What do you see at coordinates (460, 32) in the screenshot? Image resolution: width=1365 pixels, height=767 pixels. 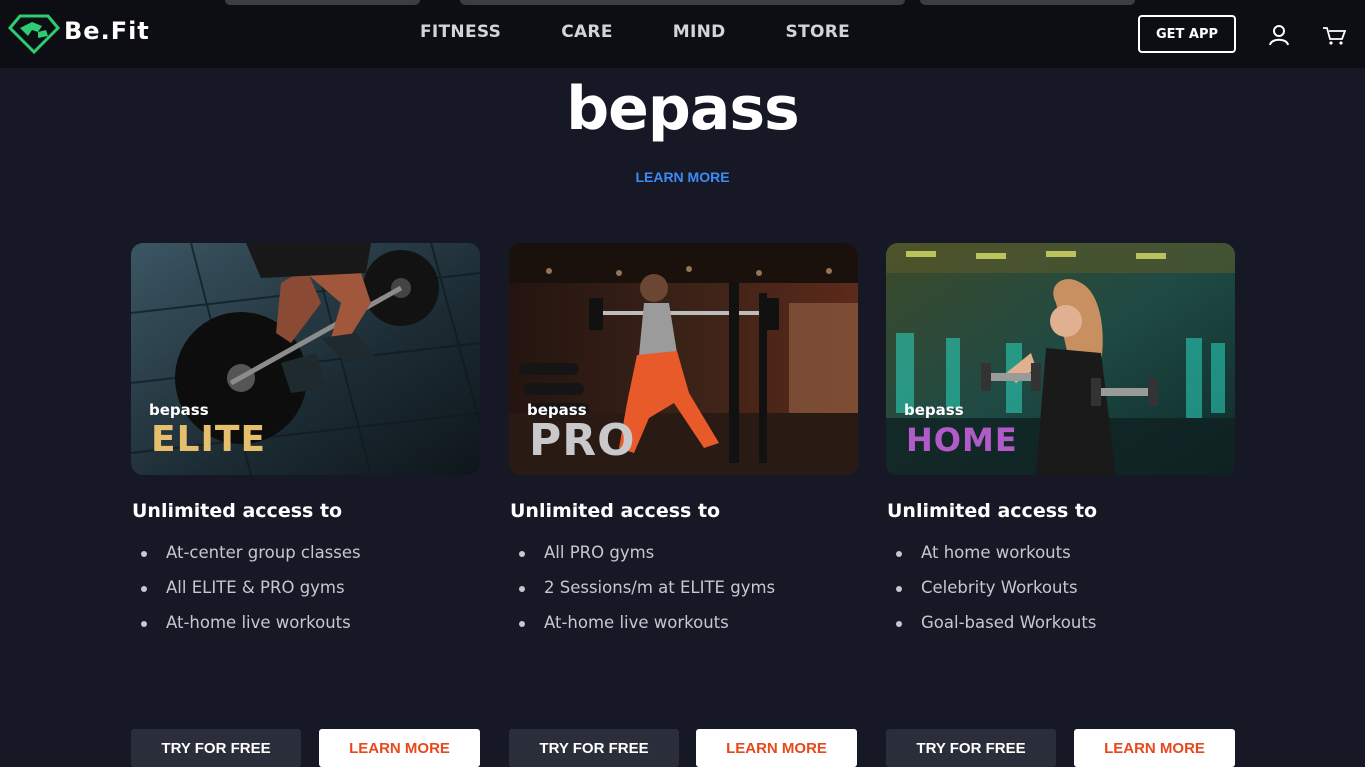 I see `nav-fitness: FITNESS` at bounding box center [460, 32].